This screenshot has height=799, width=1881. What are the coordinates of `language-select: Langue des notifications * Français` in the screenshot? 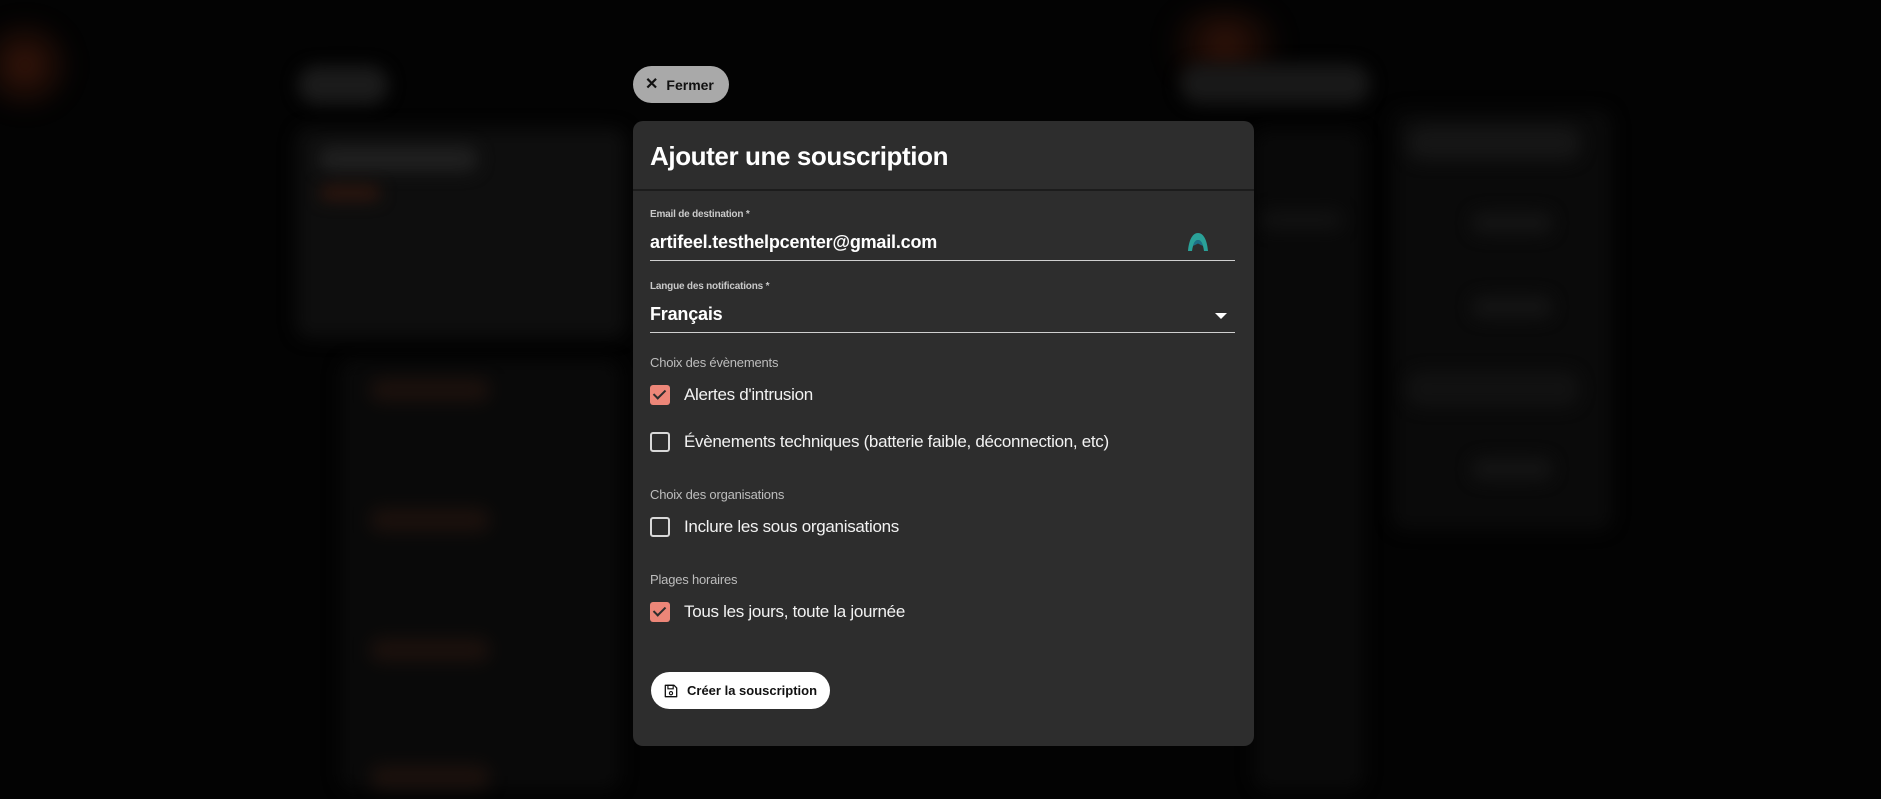 It's located at (942, 307).